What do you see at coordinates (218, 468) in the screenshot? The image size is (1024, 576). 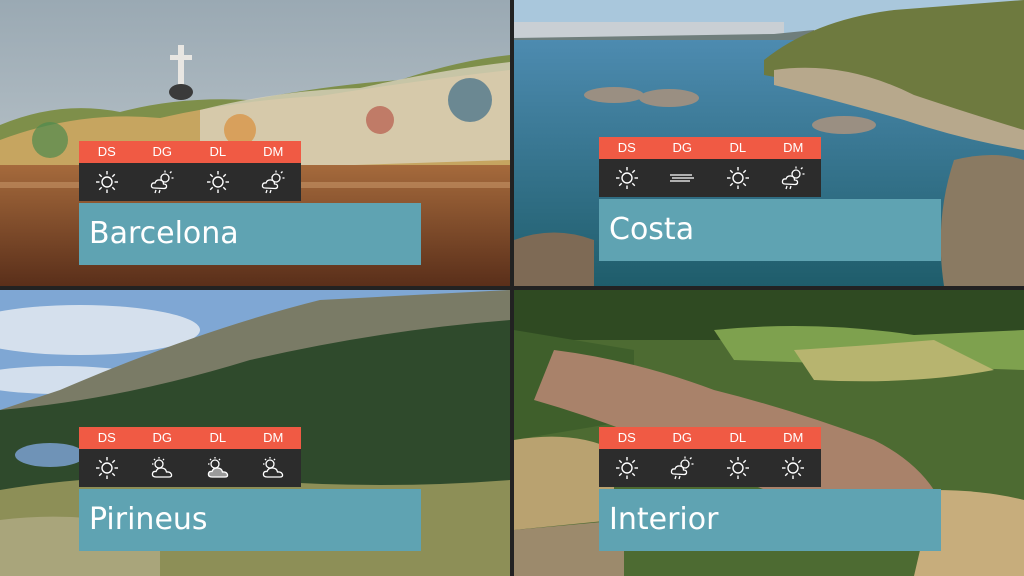 I see `sun-cloud-filled-icon` at bounding box center [218, 468].